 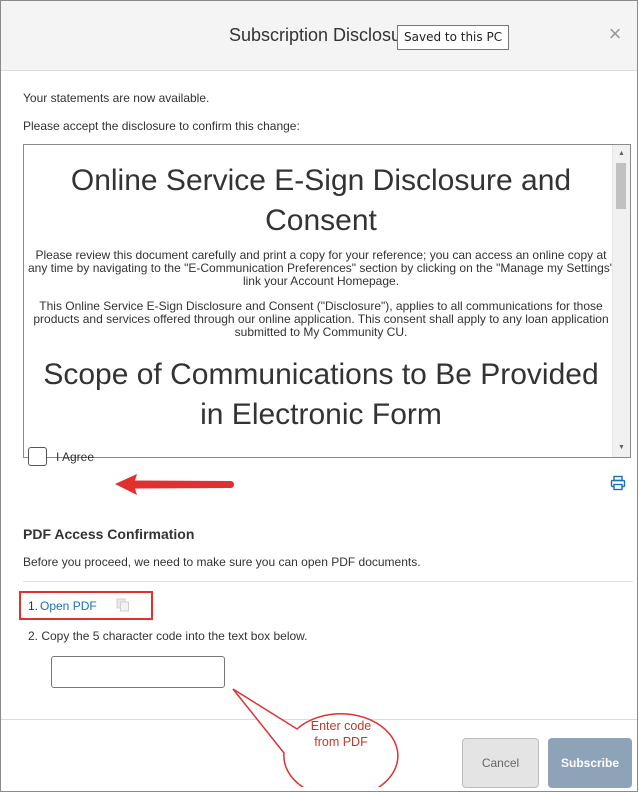 I want to click on pdf-access-title: PDF Access Confirmation, so click(x=109, y=534).